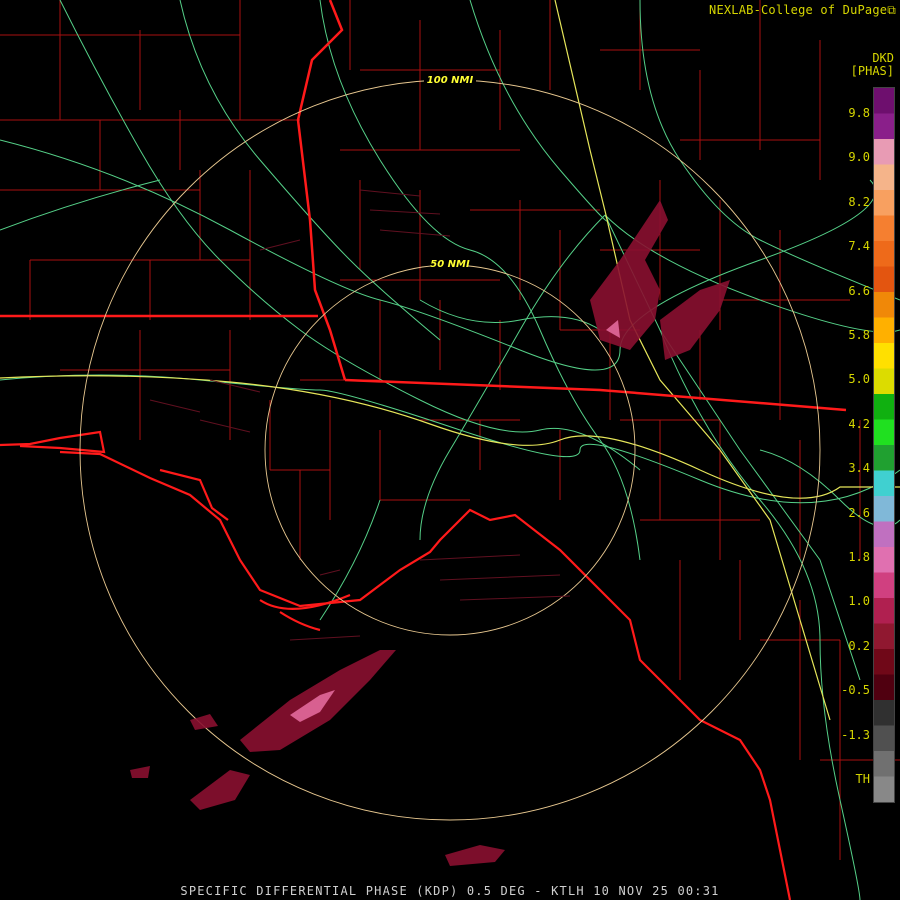 The width and height of the screenshot is (900, 900). Describe the element at coordinates (450, 264) in the screenshot. I see `ring-label-50nmi: 50 NMI` at that location.